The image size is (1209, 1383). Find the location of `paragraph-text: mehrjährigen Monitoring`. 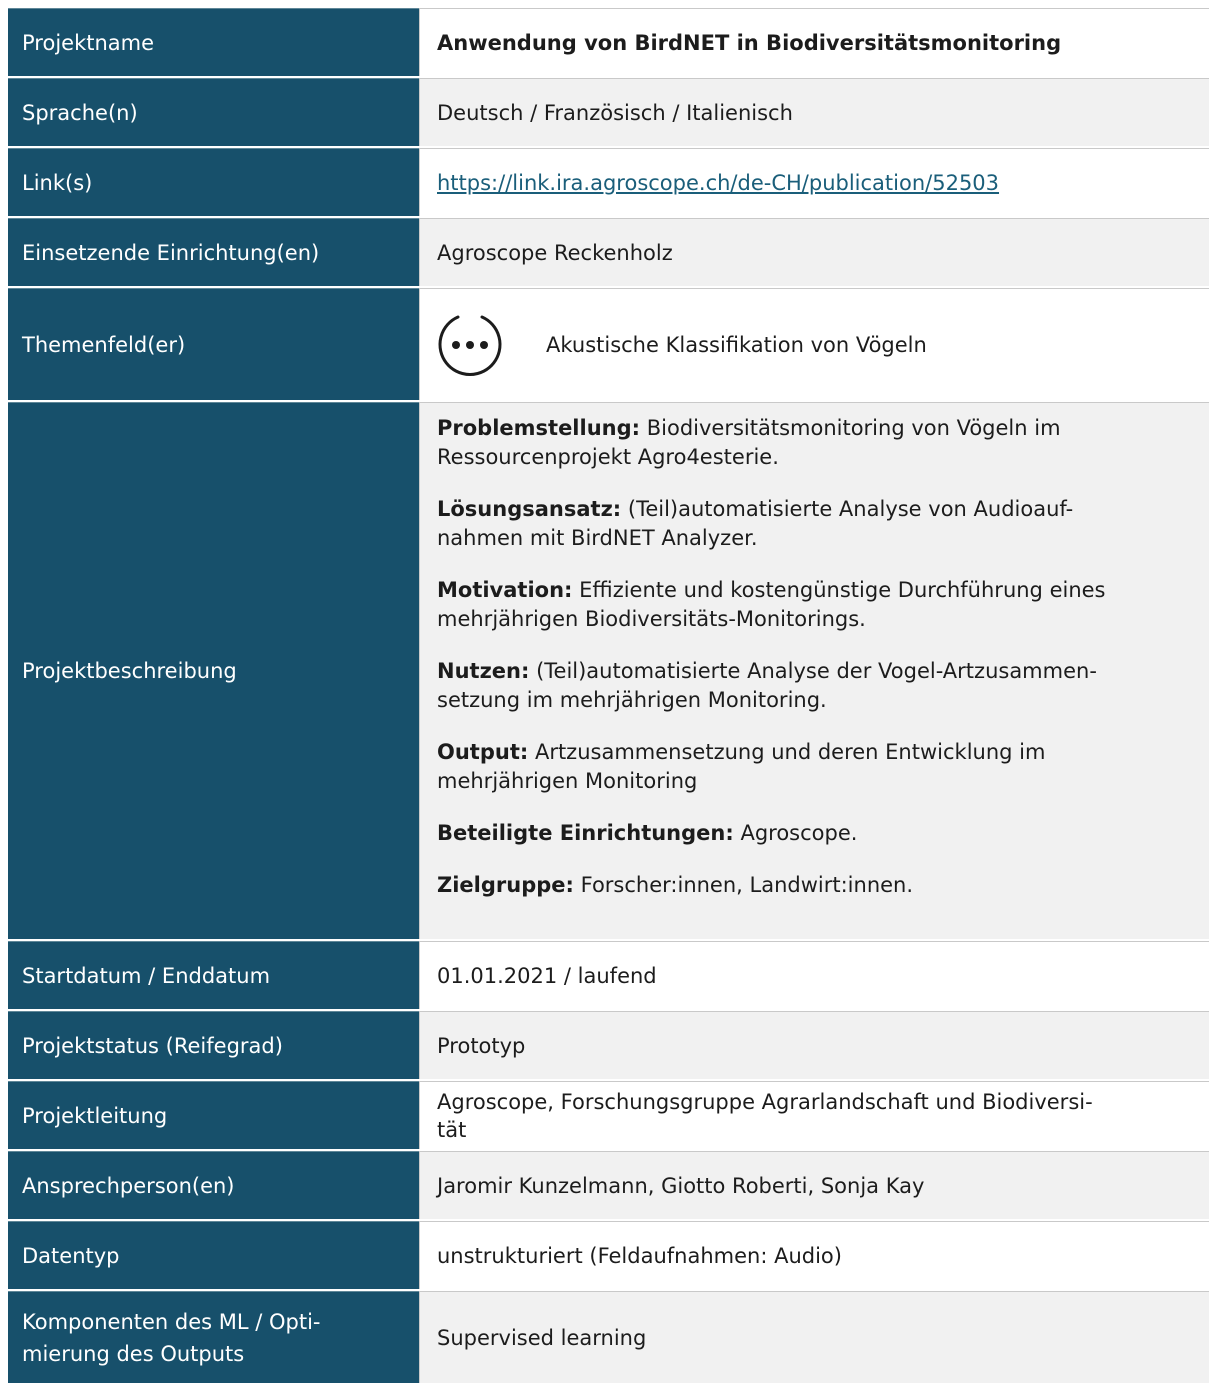

paragraph-text: mehrjährigen Monitoring is located at coordinates (567, 781).